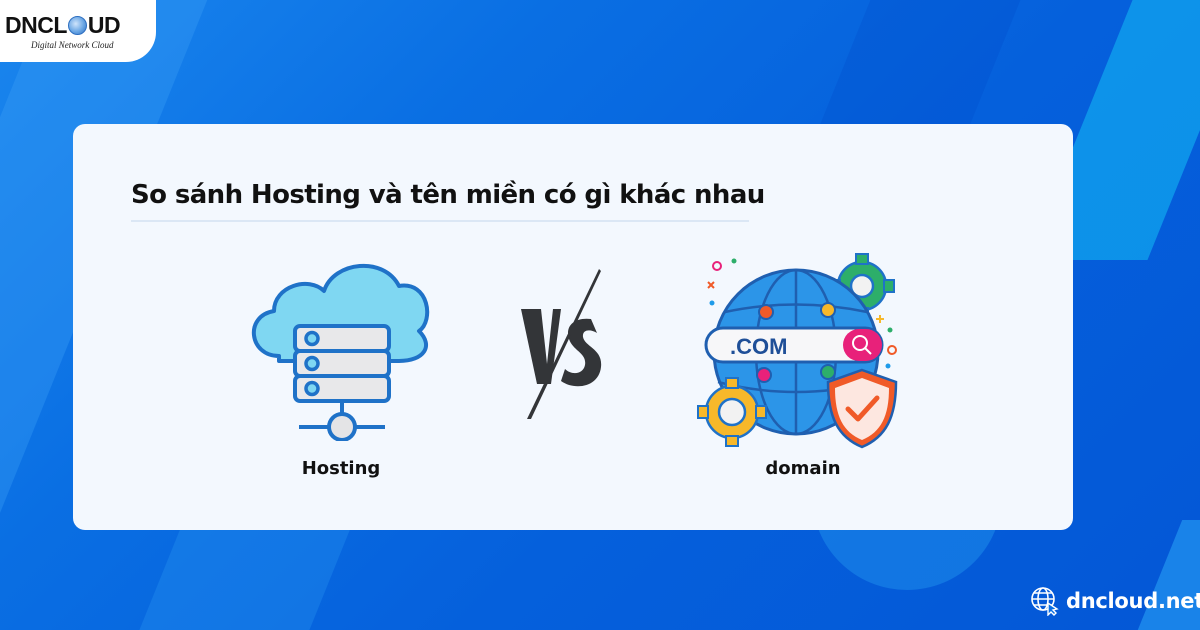  Describe the element at coordinates (72, 45) in the screenshot. I see `logo-subtitle: Digital Network Cloud` at that location.